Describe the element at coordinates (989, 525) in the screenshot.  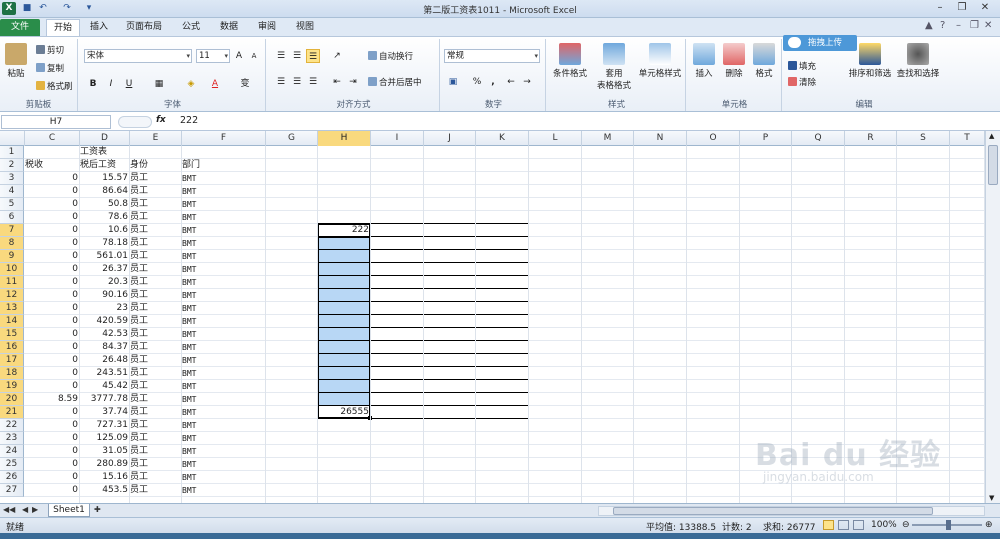
I see `zoom-in-icon: ⊕` at that location.